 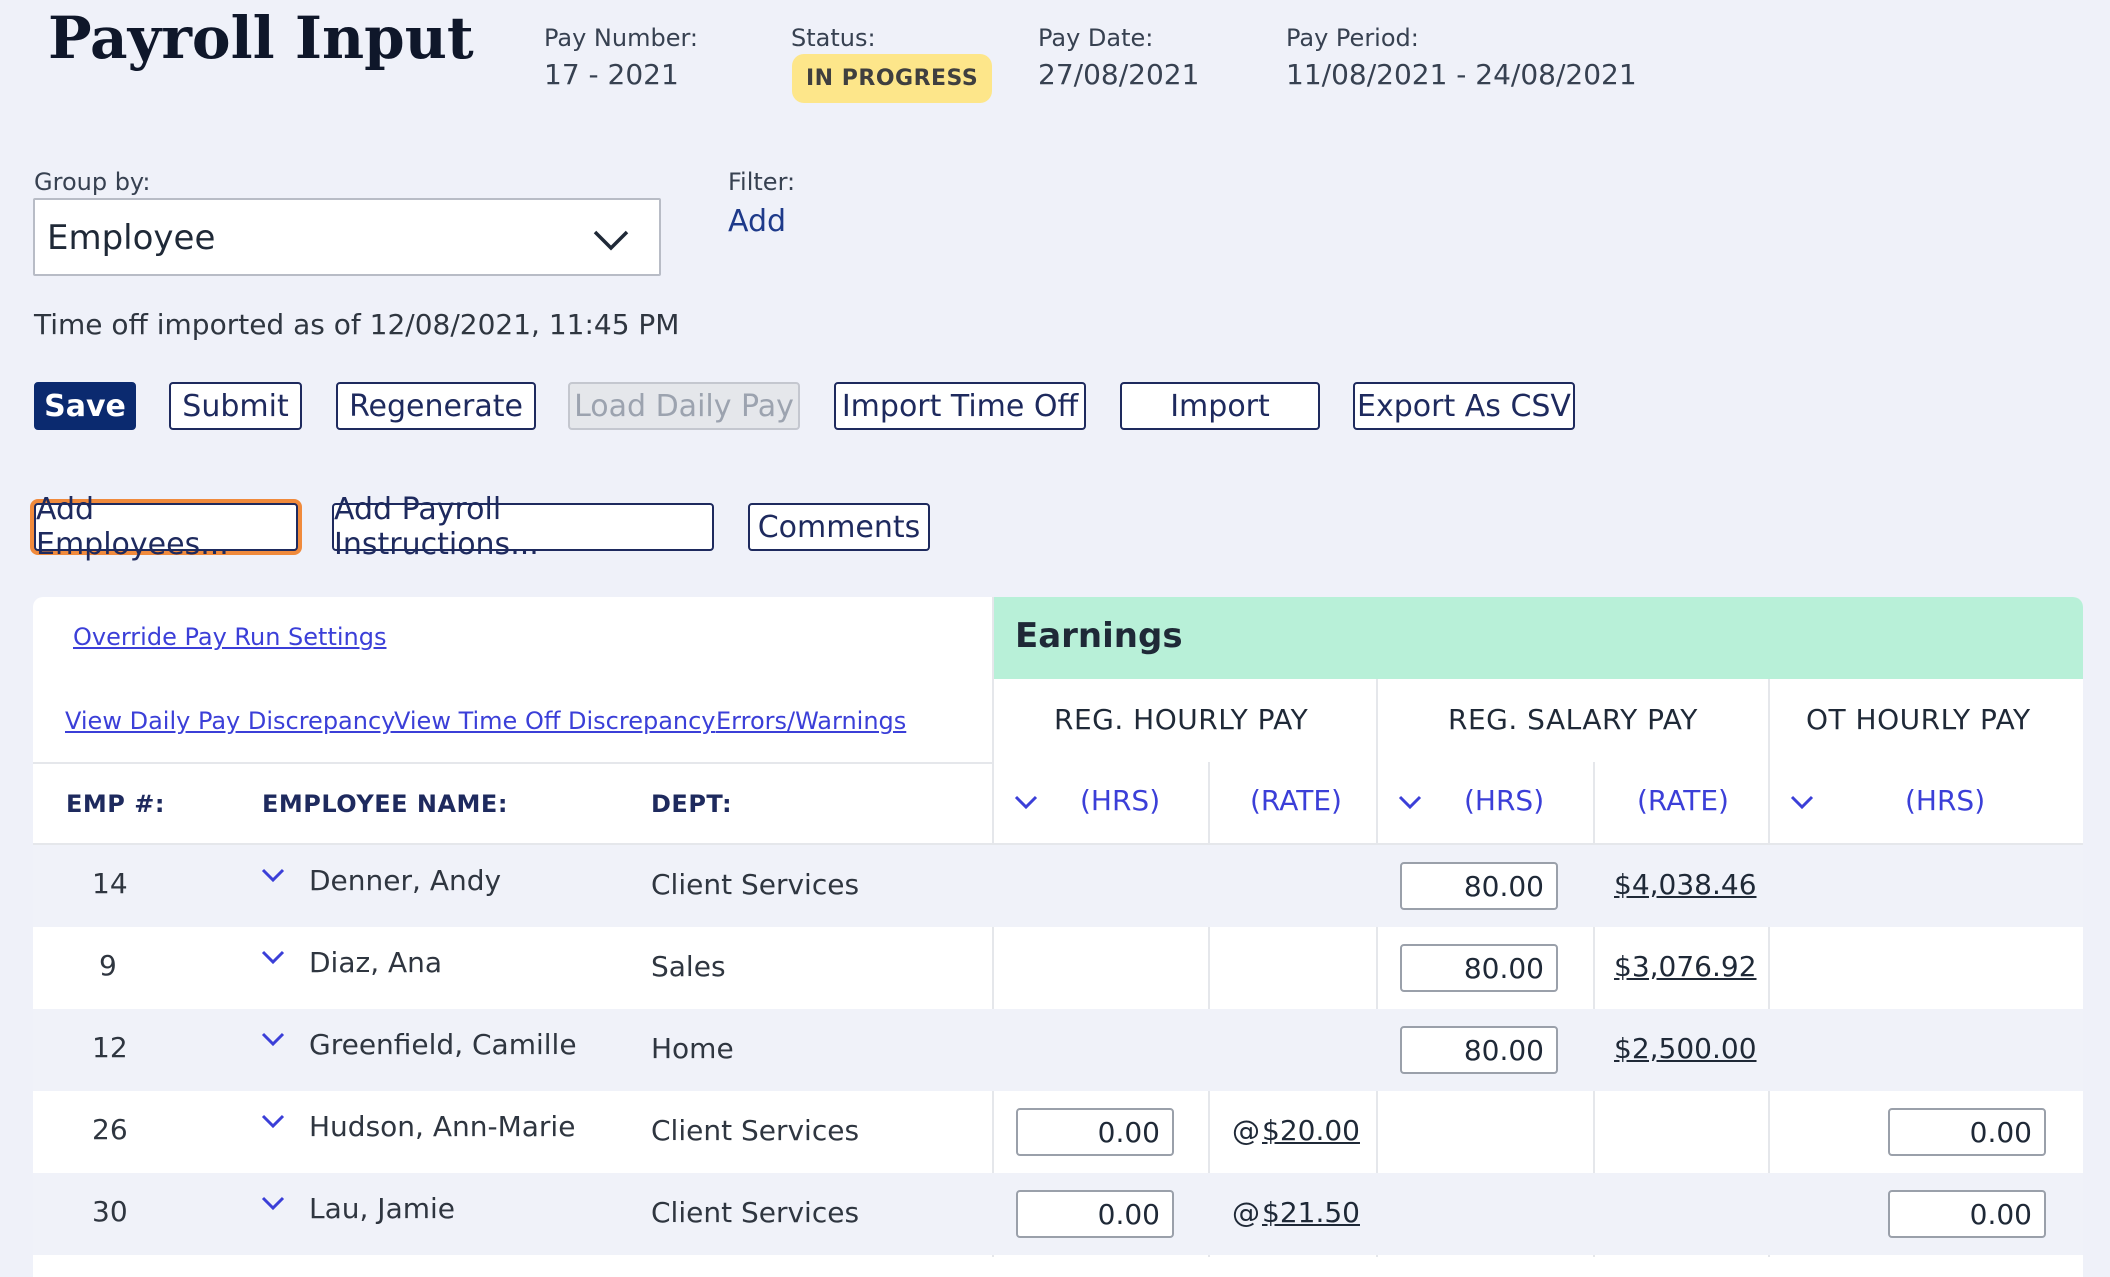 What do you see at coordinates (382, 1208) in the screenshot?
I see `employee-name: Lau, Jamie` at bounding box center [382, 1208].